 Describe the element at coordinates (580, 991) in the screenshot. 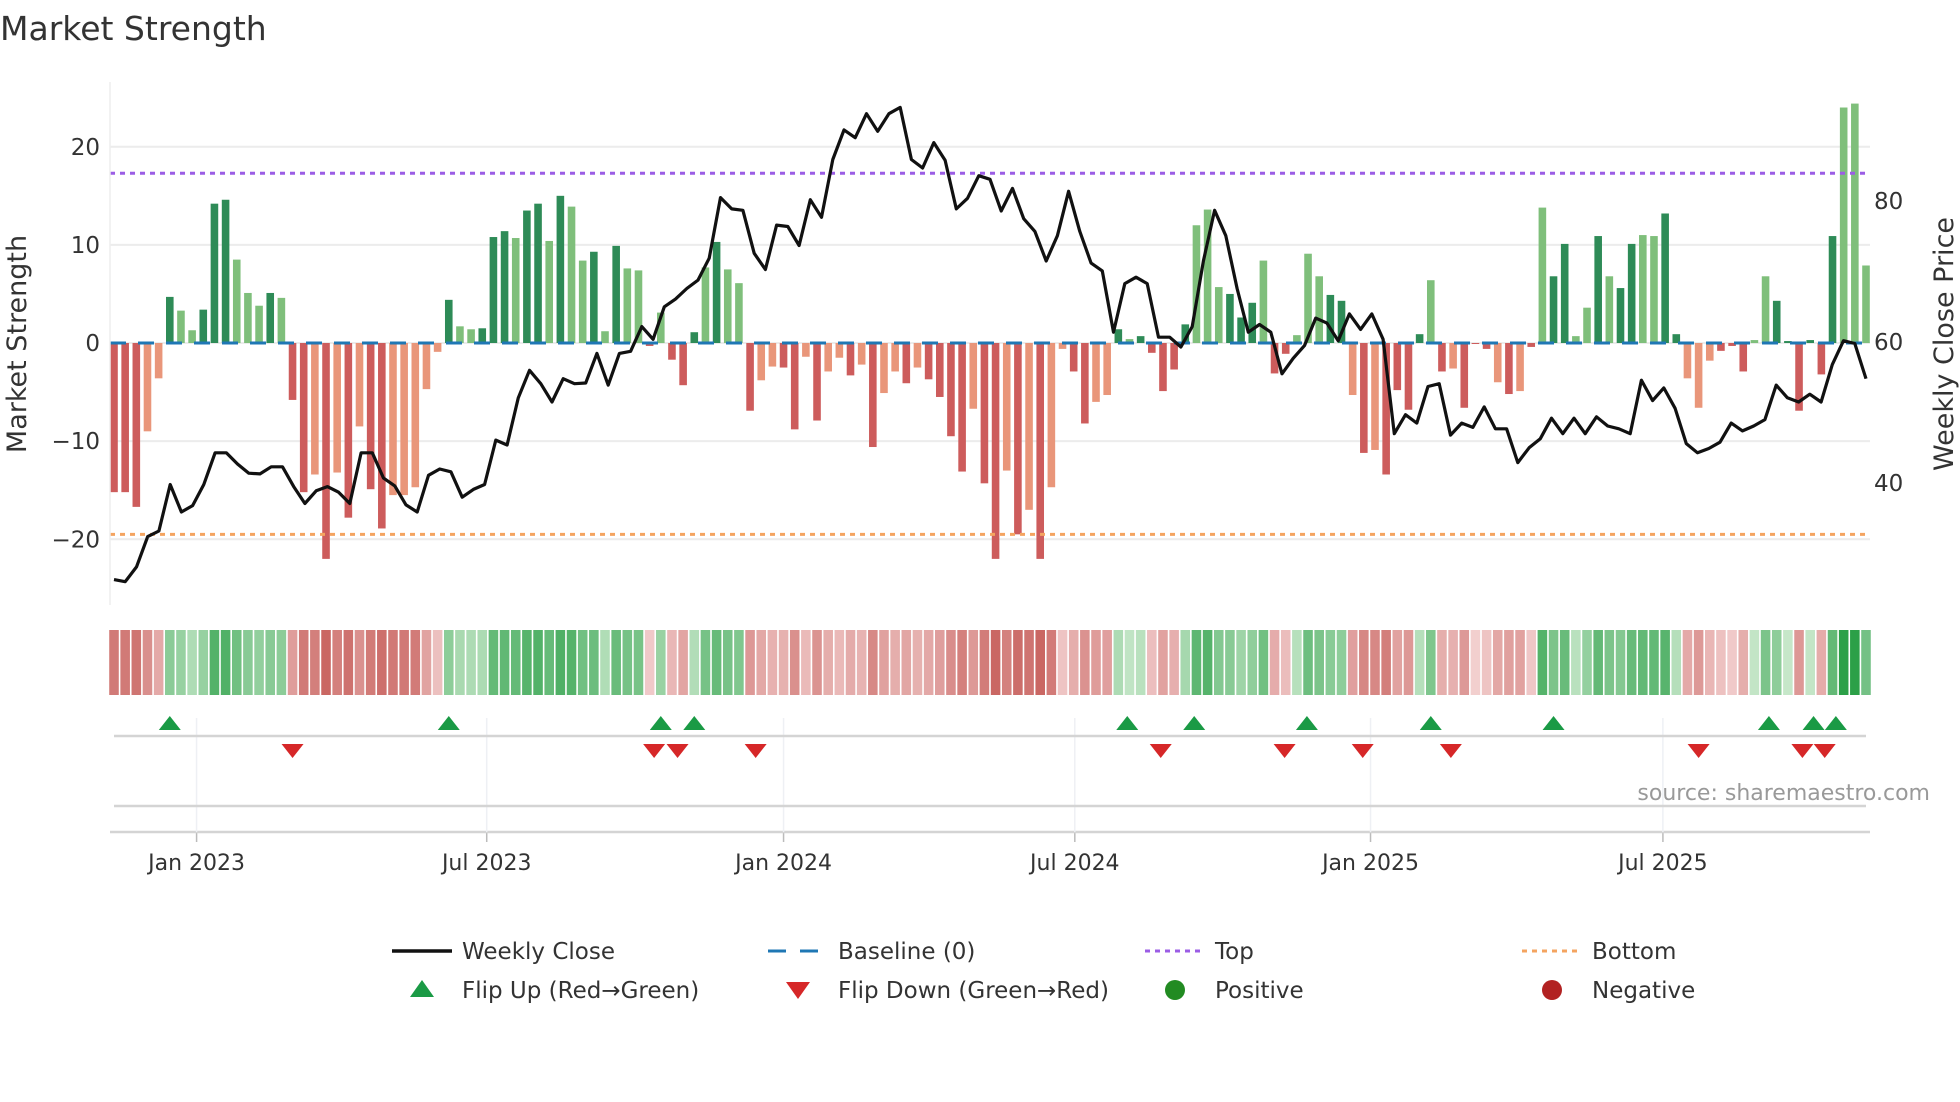

I see `legend-label: Flip Up (Red→Green)` at that location.